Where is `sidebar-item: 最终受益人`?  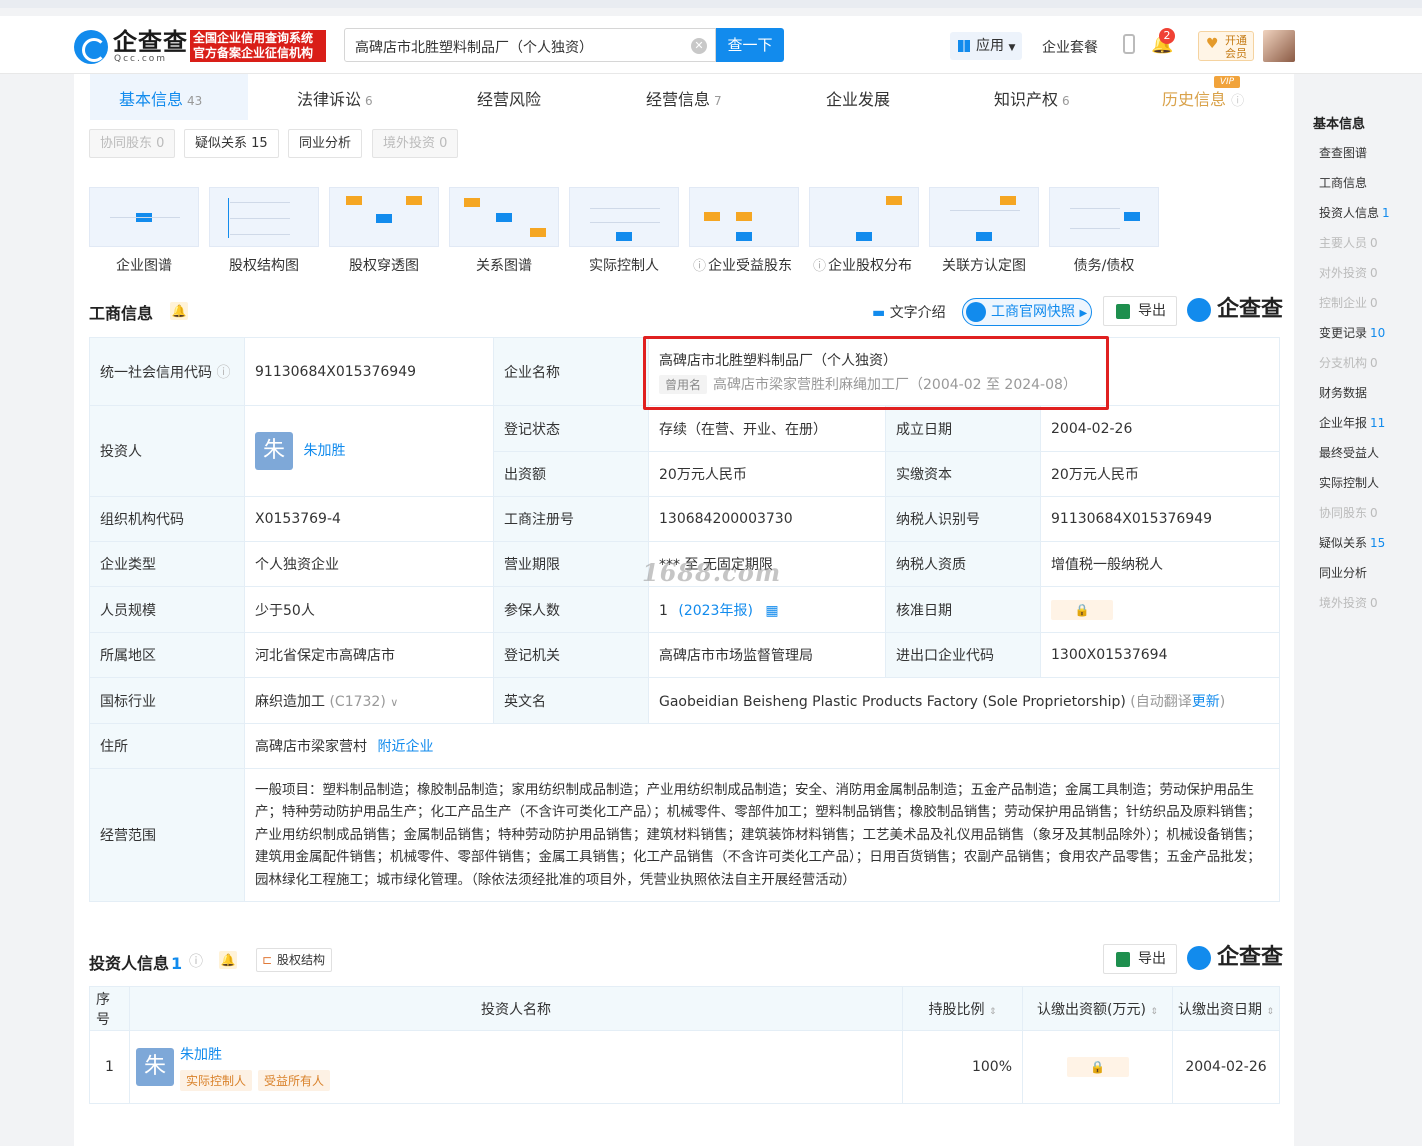 sidebar-item: 最终受益人 is located at coordinates (1349, 452).